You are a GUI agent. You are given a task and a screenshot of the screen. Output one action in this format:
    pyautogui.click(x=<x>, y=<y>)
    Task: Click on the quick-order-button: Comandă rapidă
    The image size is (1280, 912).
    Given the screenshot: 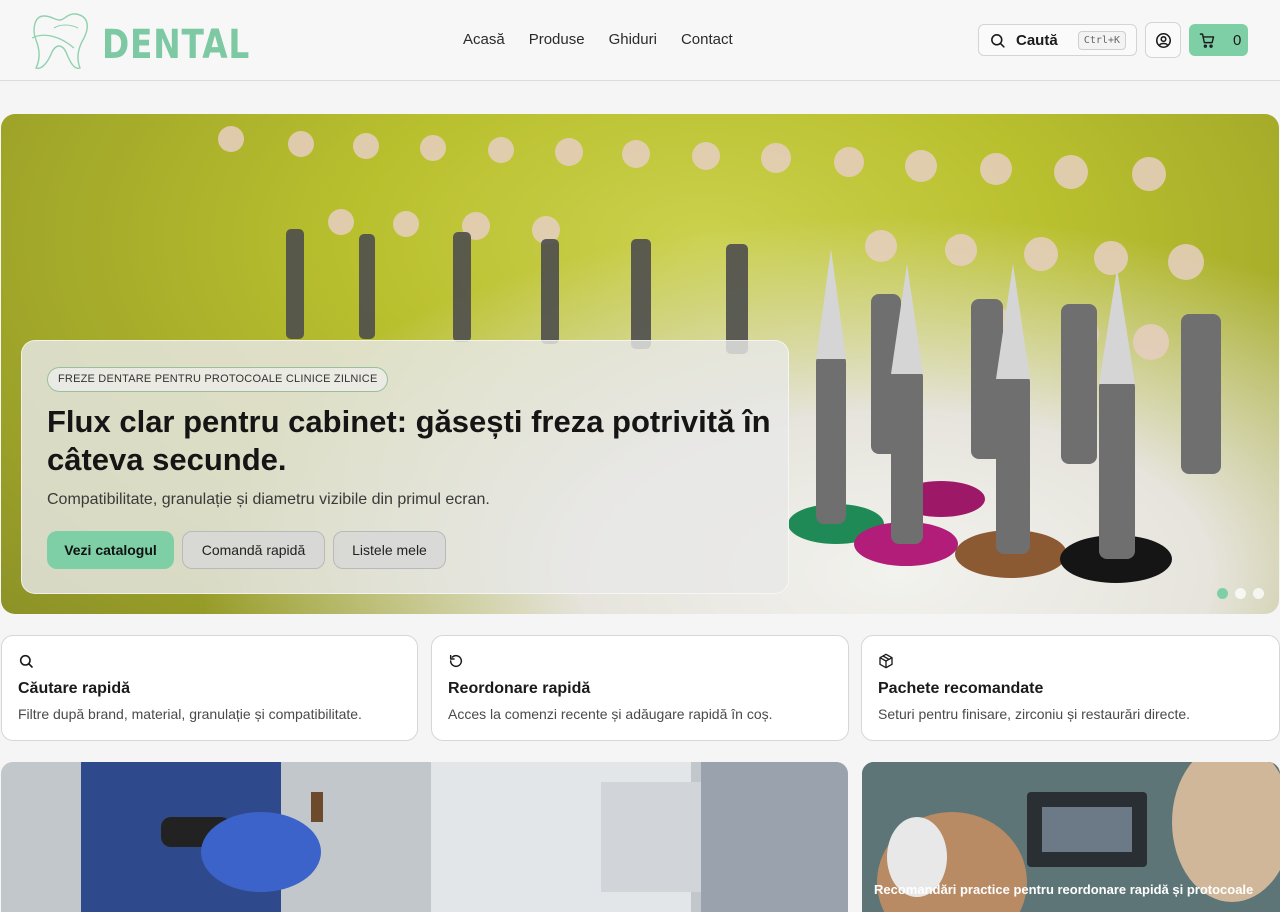 What is the action you would take?
    pyautogui.click(x=253, y=550)
    